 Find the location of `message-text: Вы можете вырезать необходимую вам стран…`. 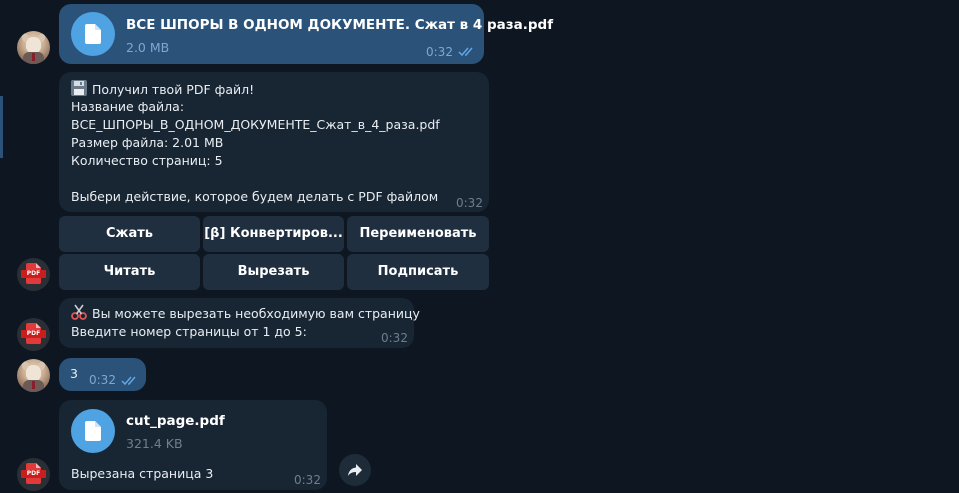

message-text: Вы можете вырезать необходимую вам стран… is located at coordinates (256, 313).